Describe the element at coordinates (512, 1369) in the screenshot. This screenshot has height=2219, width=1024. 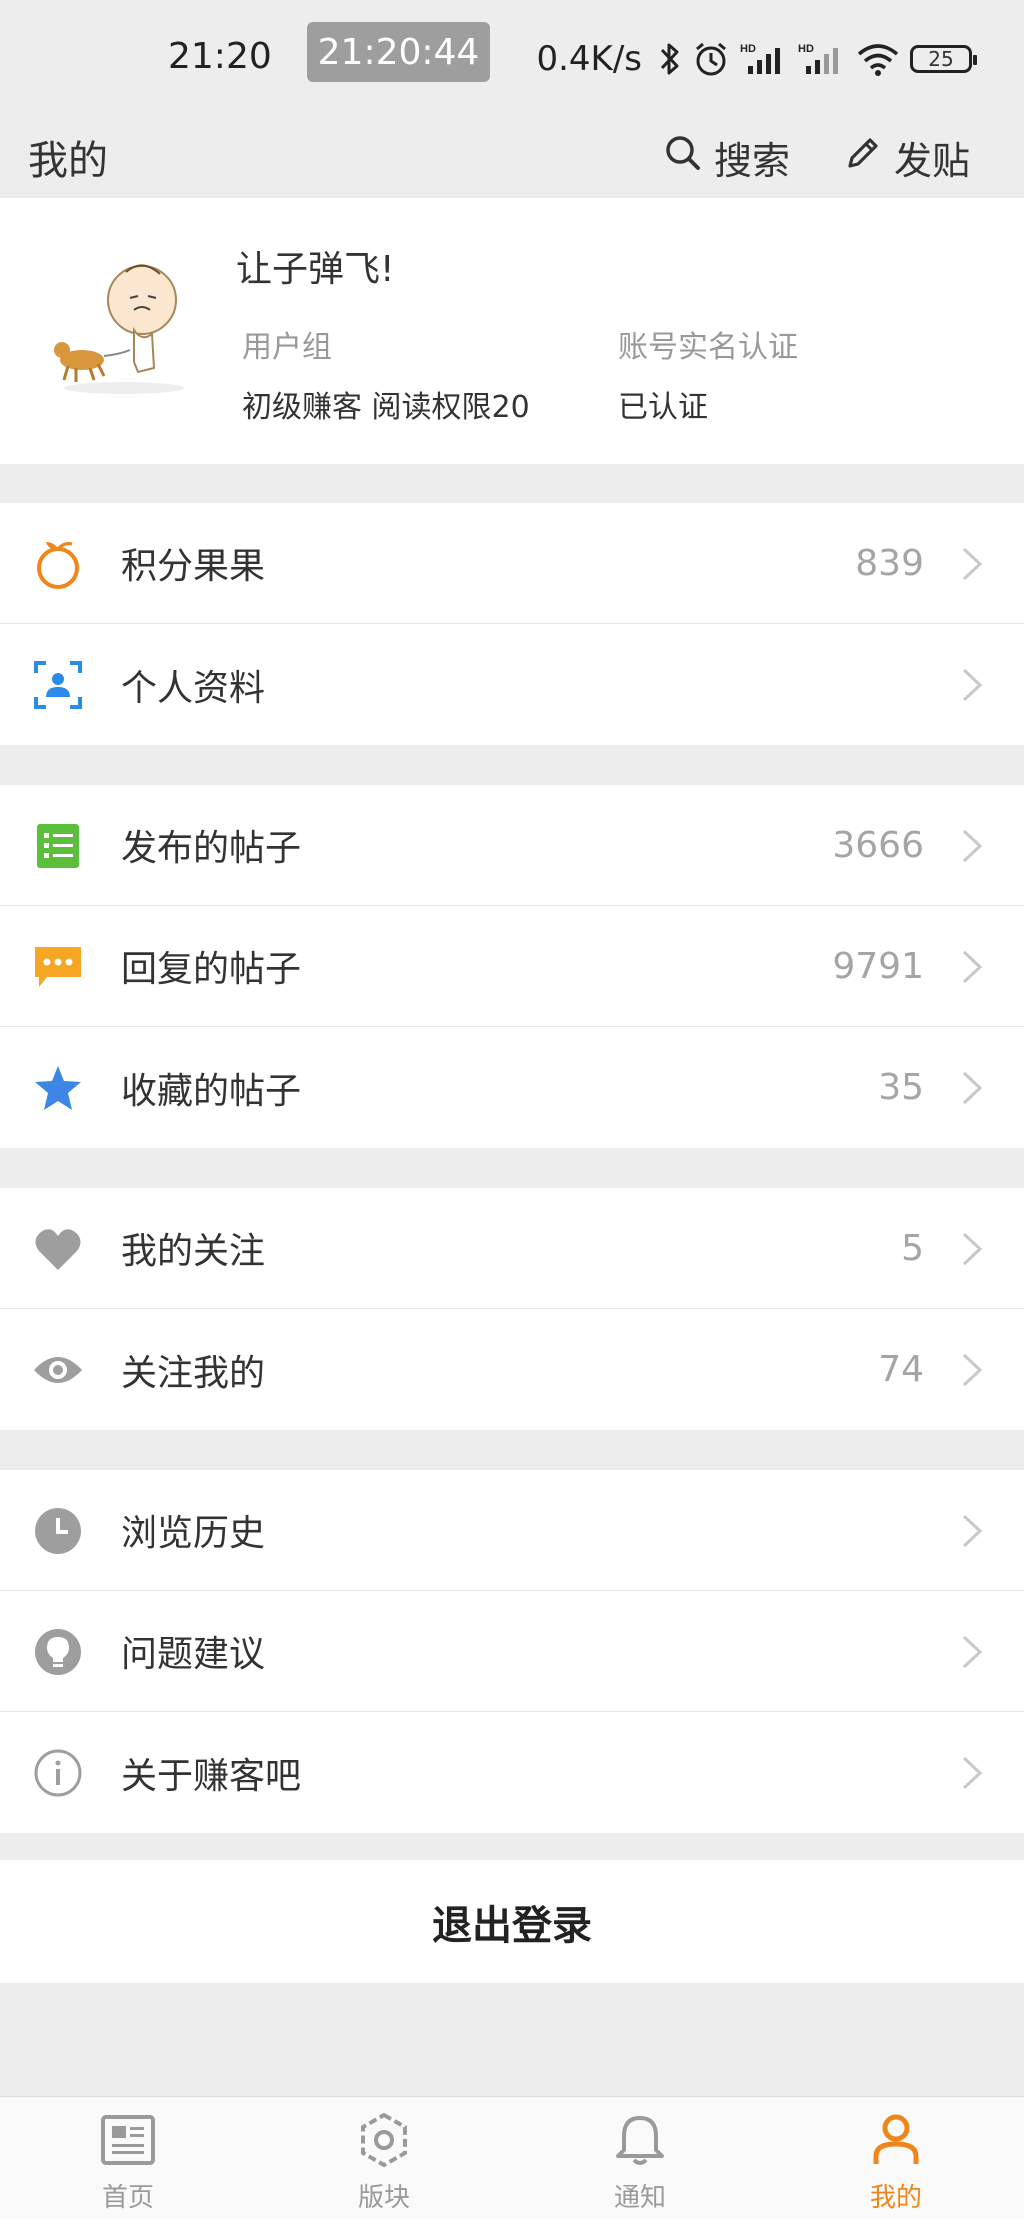
I see `menu-item-followers: 关注我的 74` at that location.